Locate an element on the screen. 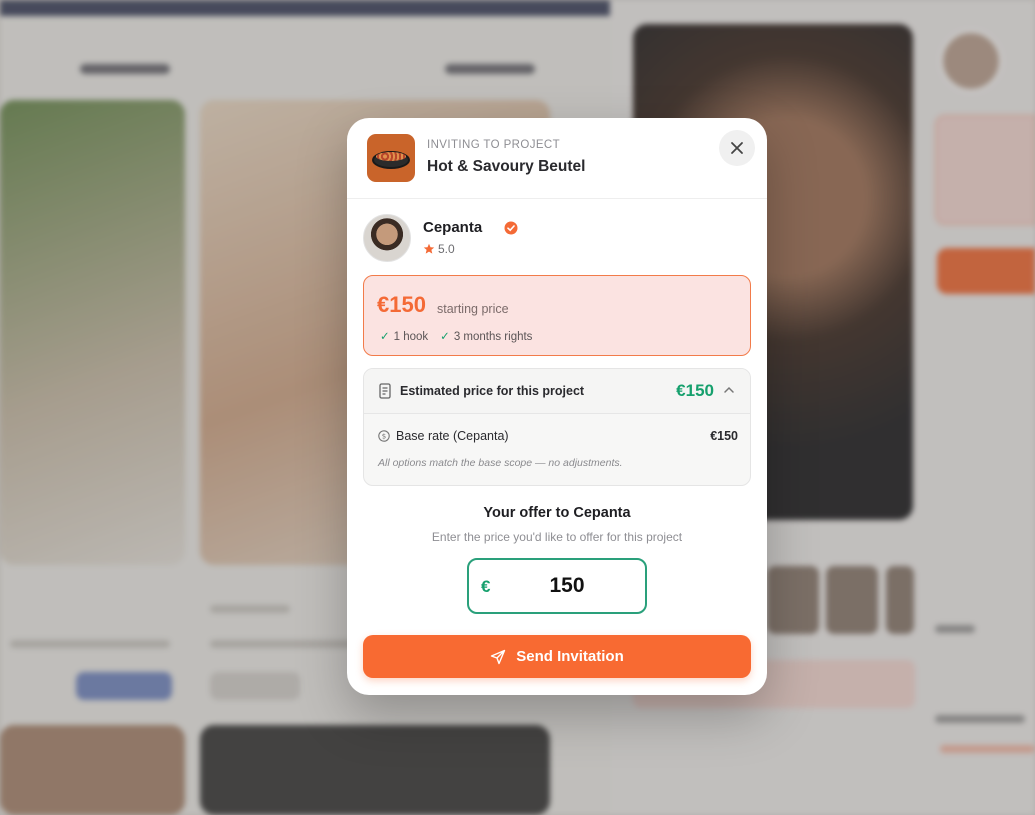  estimate-row-label: Base rate (Cepanta) is located at coordinates (452, 436).